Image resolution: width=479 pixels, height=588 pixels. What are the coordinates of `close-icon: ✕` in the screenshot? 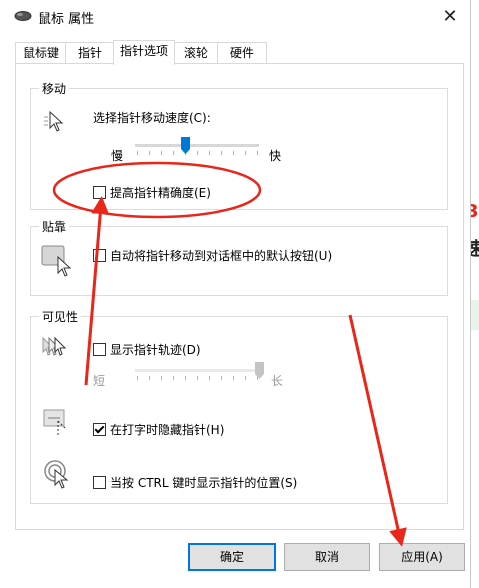 It's located at (450, 16).